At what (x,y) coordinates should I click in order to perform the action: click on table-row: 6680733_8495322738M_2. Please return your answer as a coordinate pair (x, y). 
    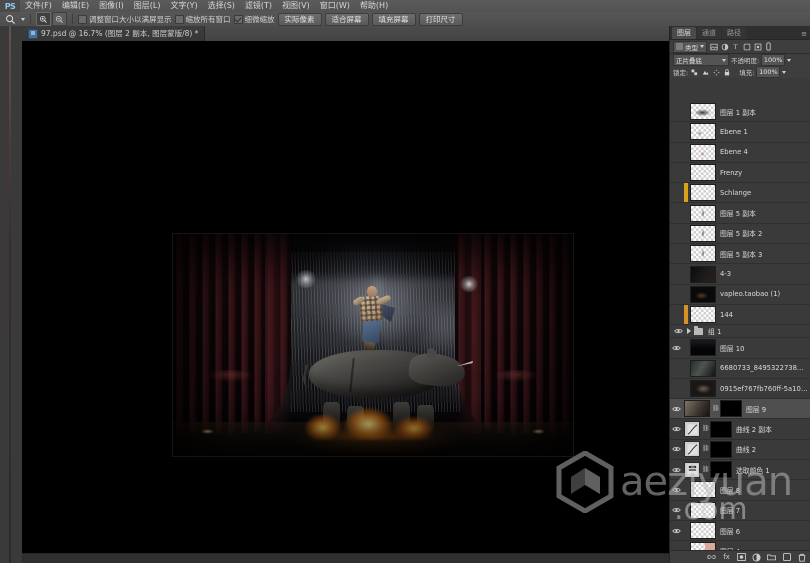
    Looking at the image, I should click on (740, 369).